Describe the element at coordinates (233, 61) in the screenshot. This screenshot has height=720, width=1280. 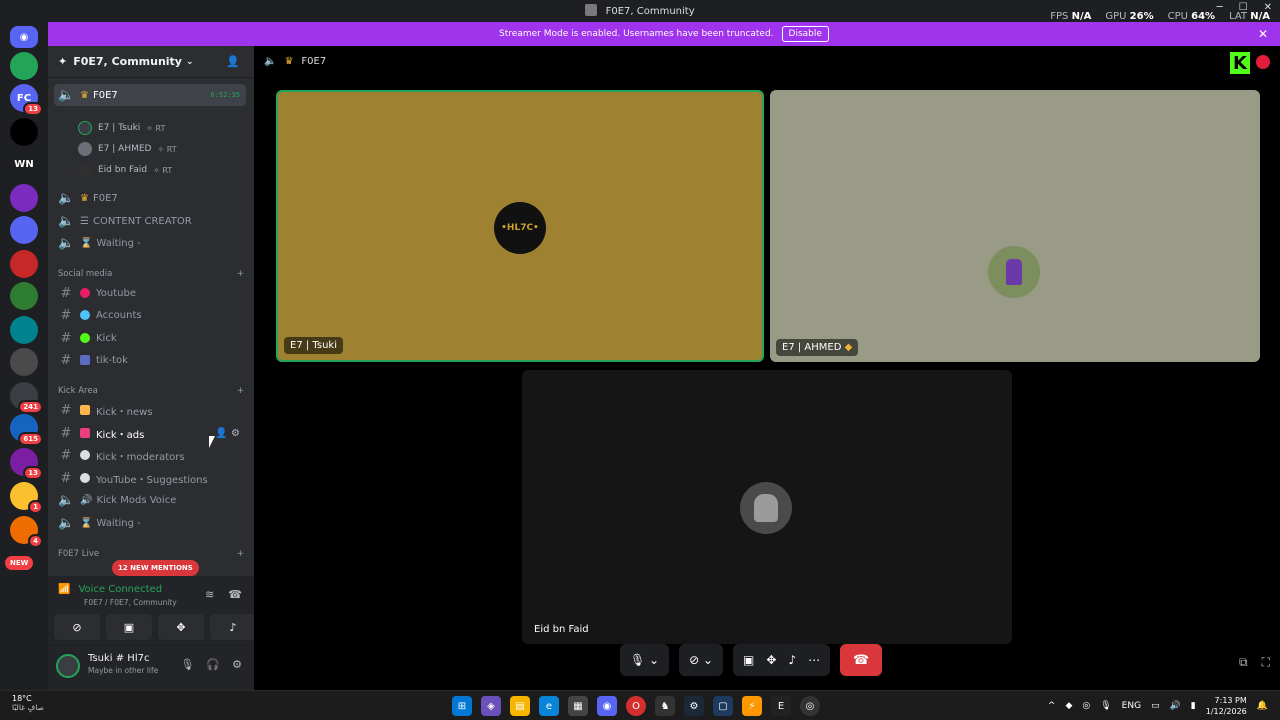
I see `invite-people-icon: 👤` at that location.